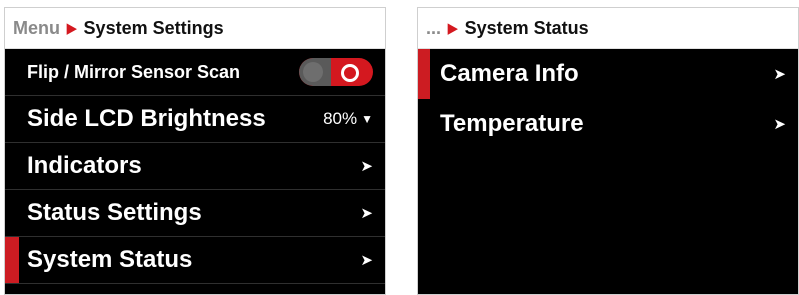 Image resolution: width=799 pixels, height=295 pixels. What do you see at coordinates (336, 72) in the screenshot?
I see `flip-mirror-toggle` at bounding box center [336, 72].